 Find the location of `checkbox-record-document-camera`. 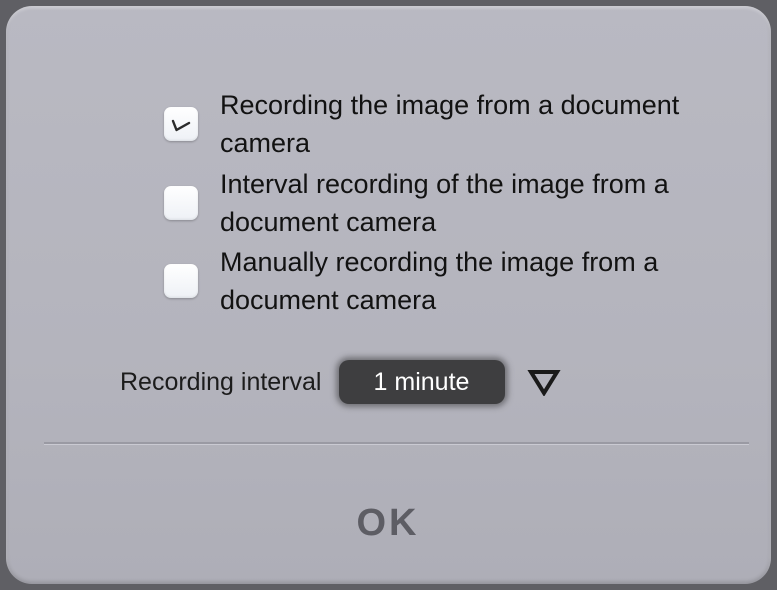

checkbox-record-document-camera is located at coordinates (181, 124).